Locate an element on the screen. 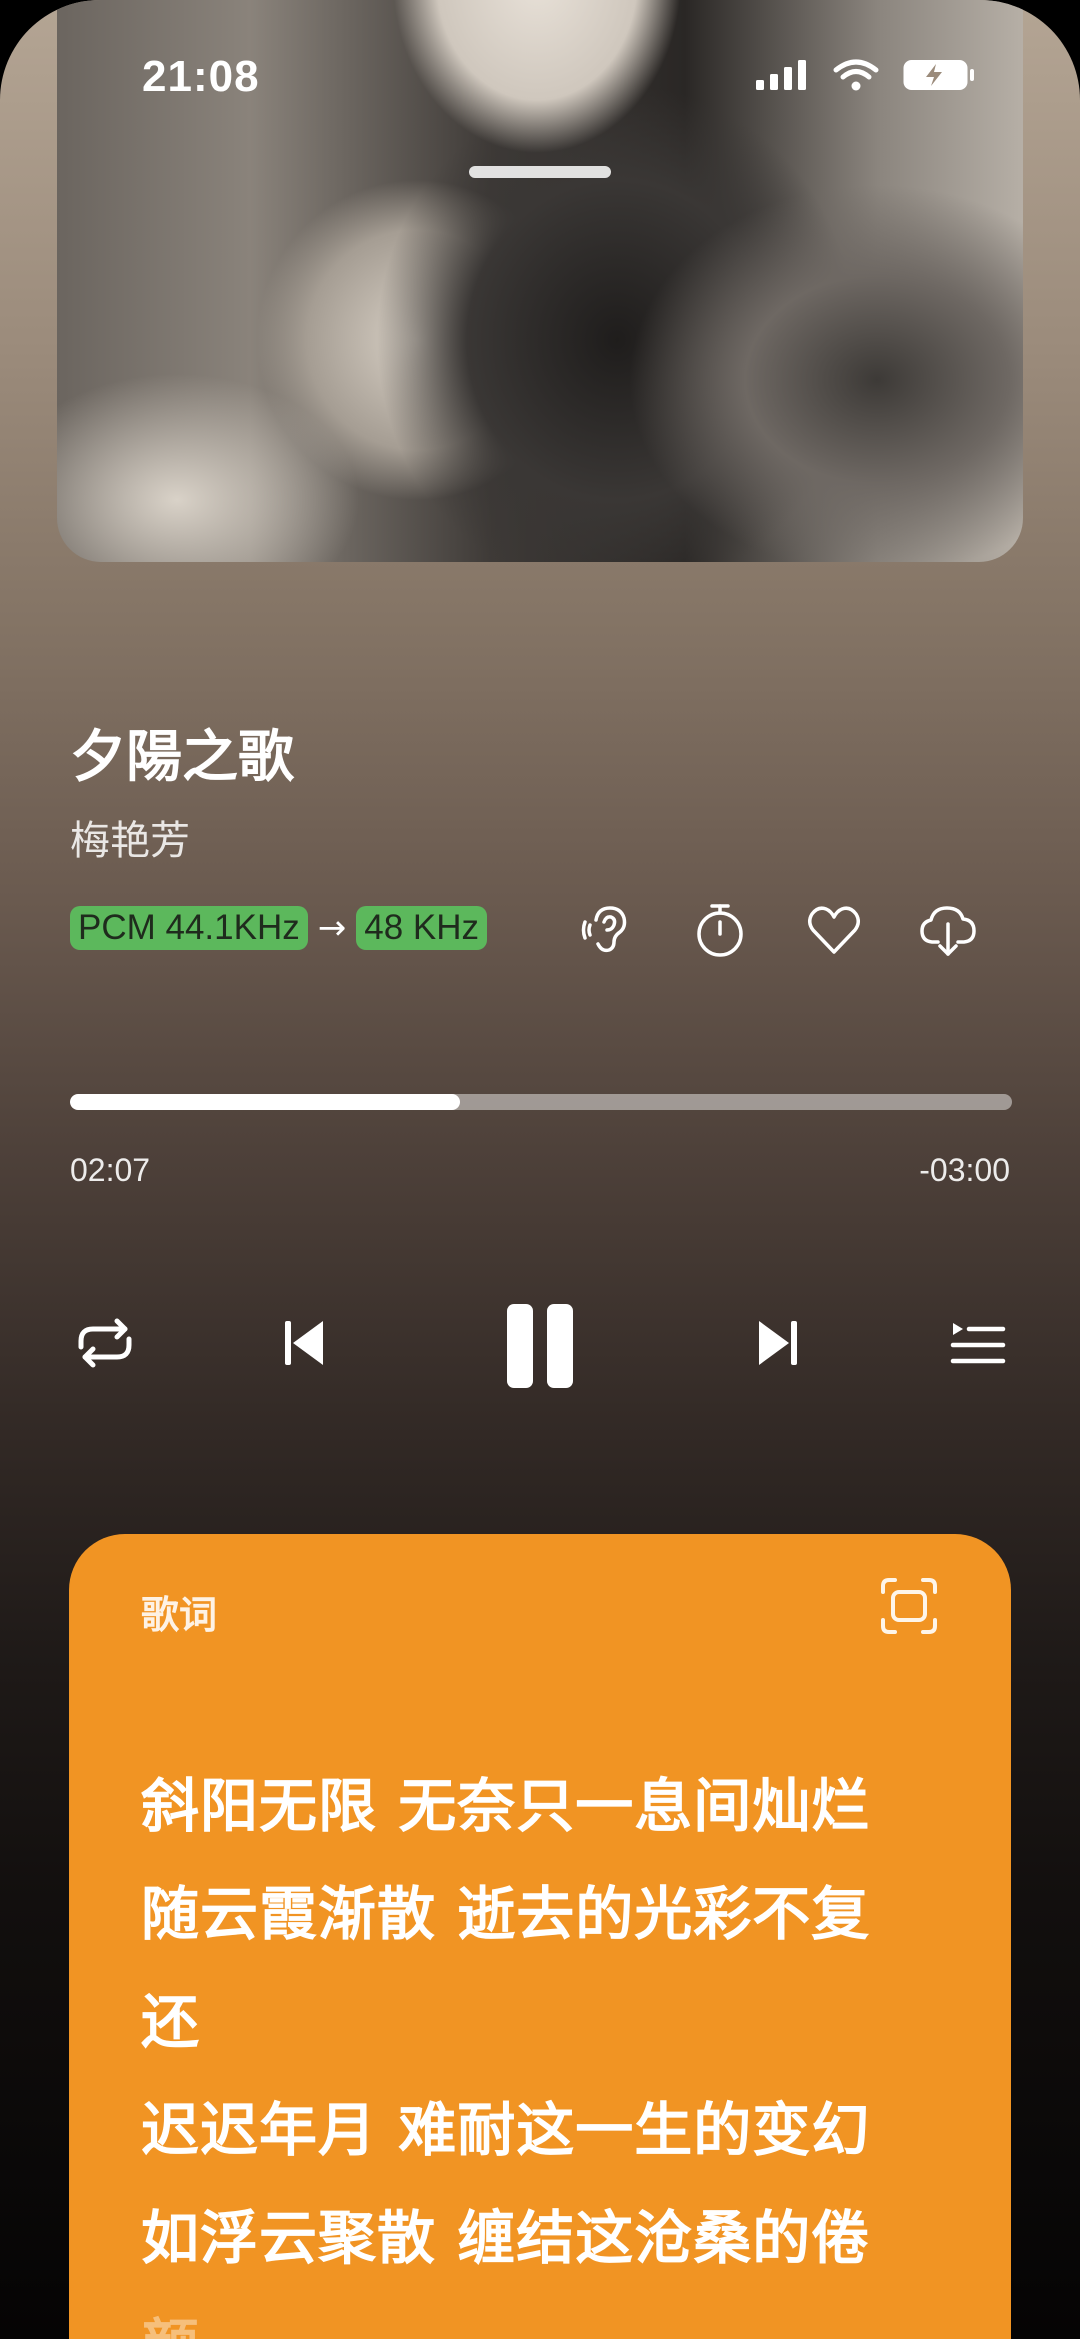  wifi-icon is located at coordinates (856, 77).